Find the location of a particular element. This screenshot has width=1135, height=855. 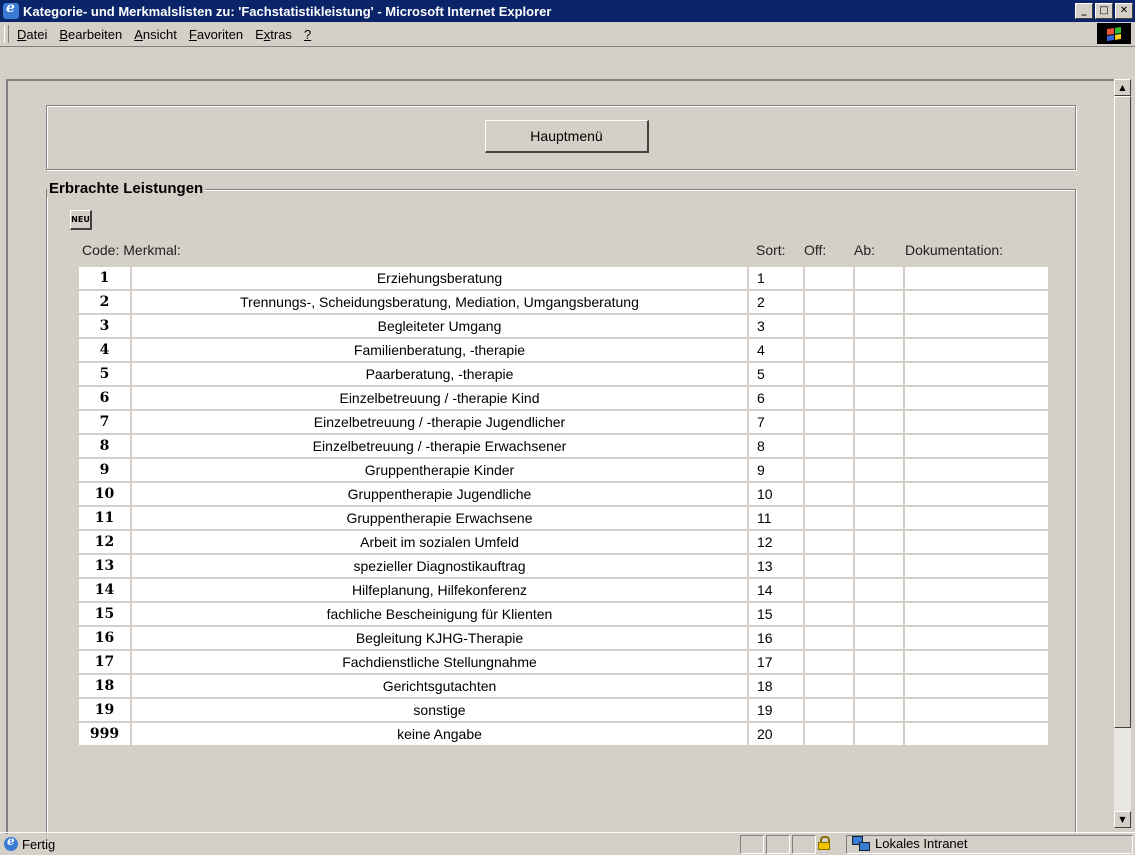

vertical-scrollbar: ▲ ▼ is located at coordinates (1122, 453).